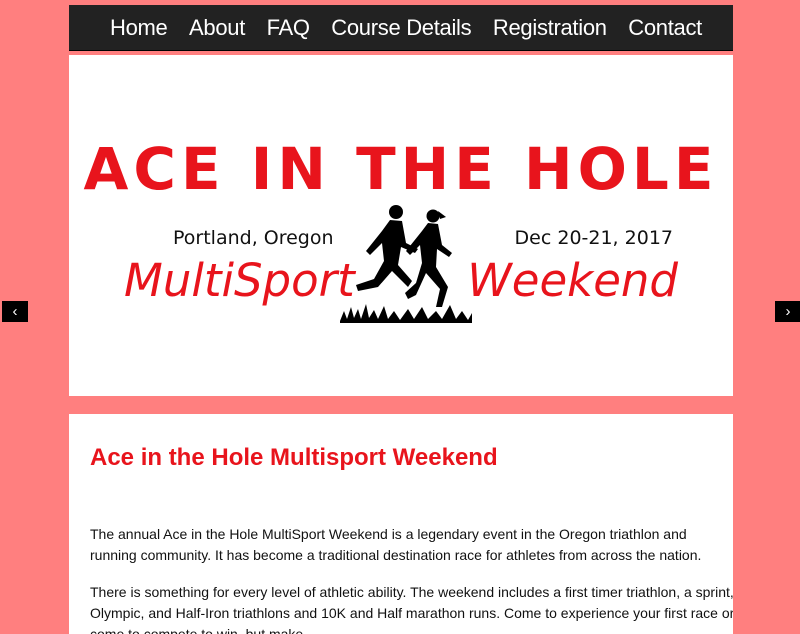 The width and height of the screenshot is (800, 634). I want to click on carousel-next-button: ›, so click(787, 311).